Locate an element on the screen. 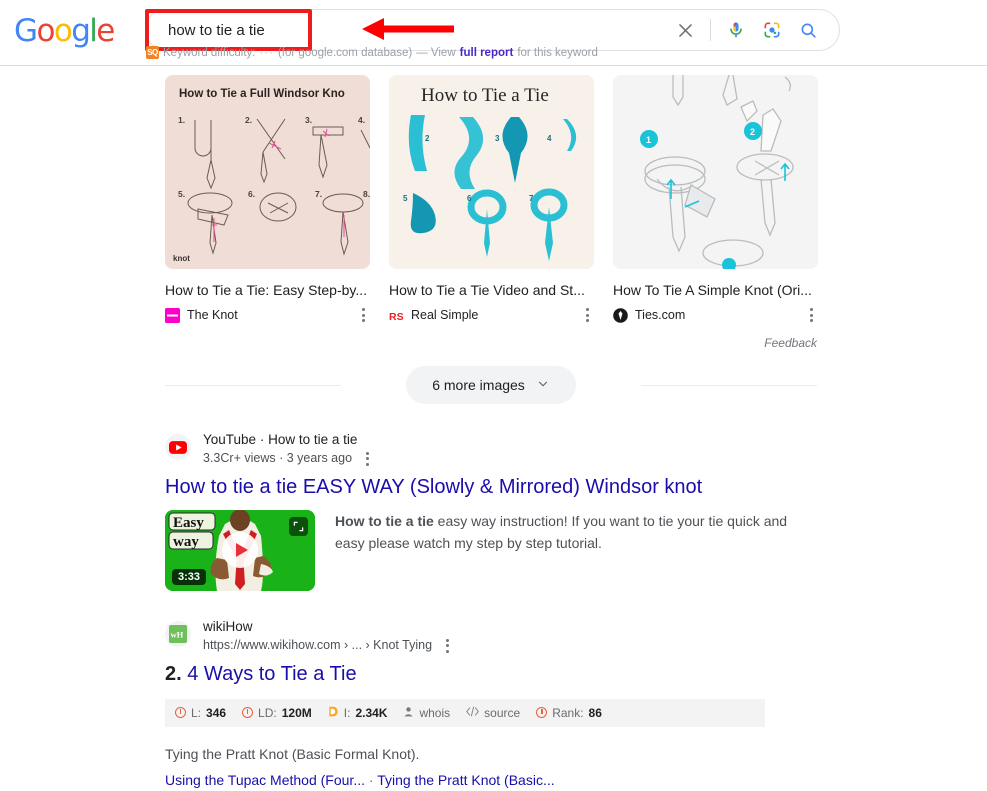 Image resolution: width=987 pixels, height=791 pixels. result-site-name: wikiHow is located at coordinates (228, 626).